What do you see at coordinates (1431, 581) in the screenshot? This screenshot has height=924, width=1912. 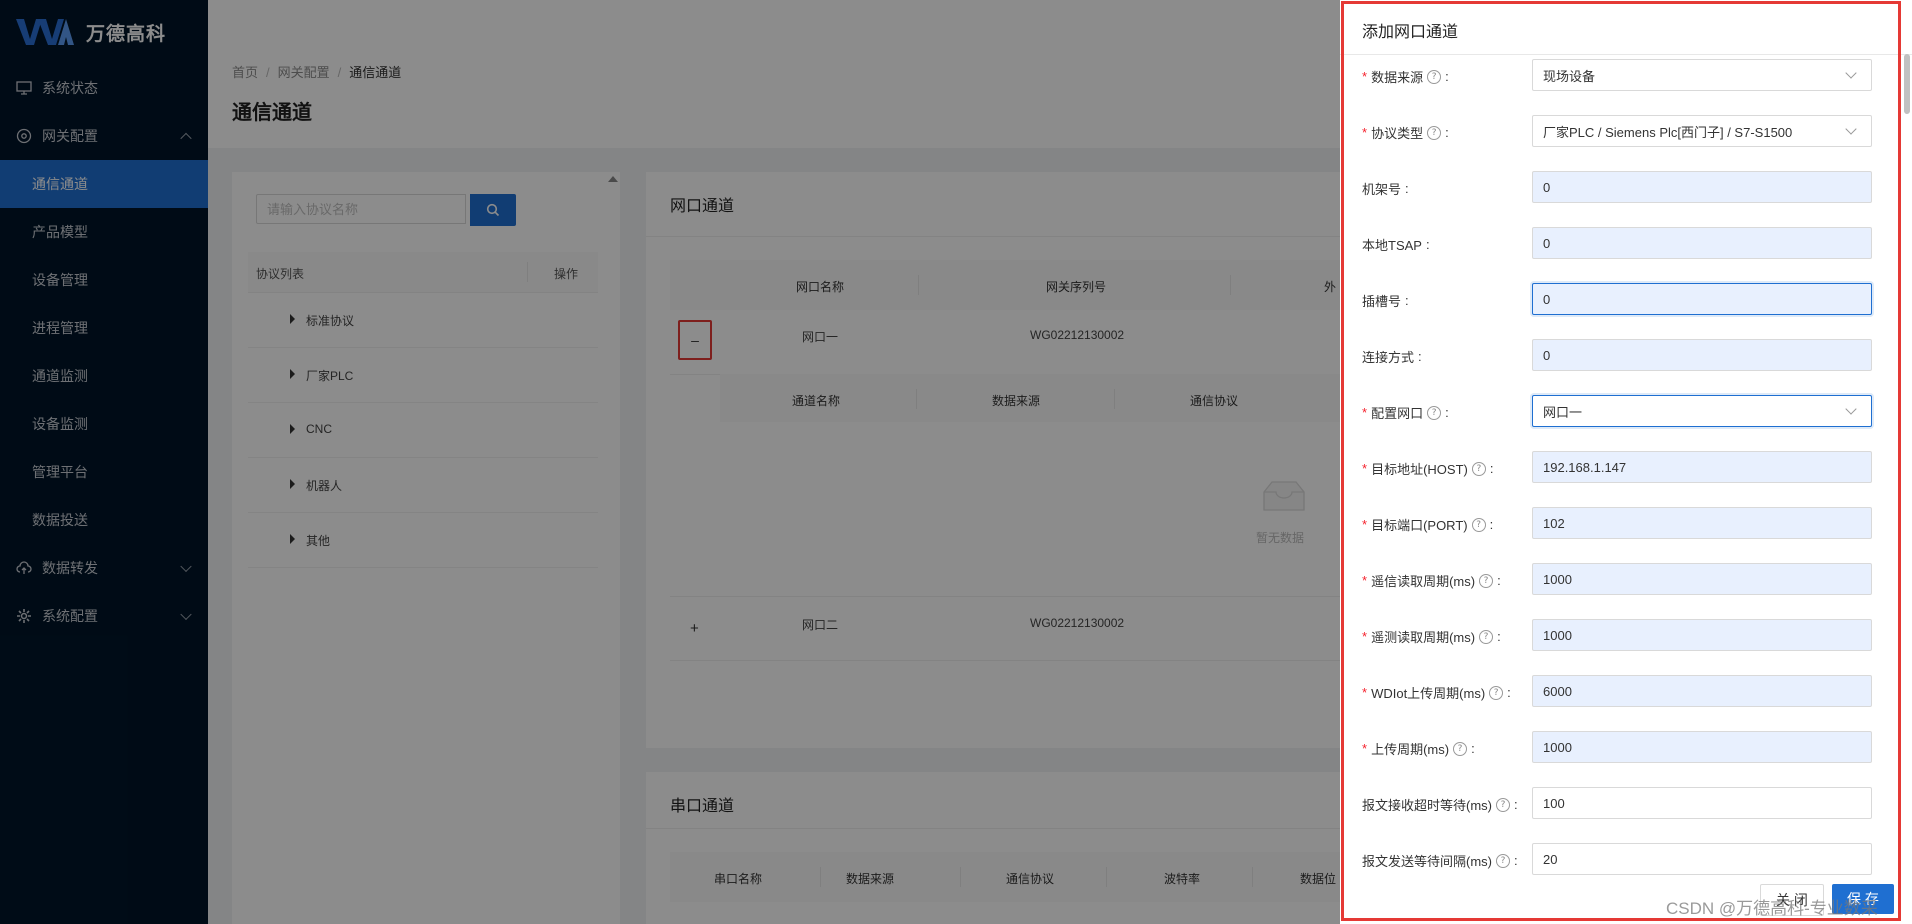 I see `field-label: * 遥信读取周期(ms)?:` at bounding box center [1431, 581].